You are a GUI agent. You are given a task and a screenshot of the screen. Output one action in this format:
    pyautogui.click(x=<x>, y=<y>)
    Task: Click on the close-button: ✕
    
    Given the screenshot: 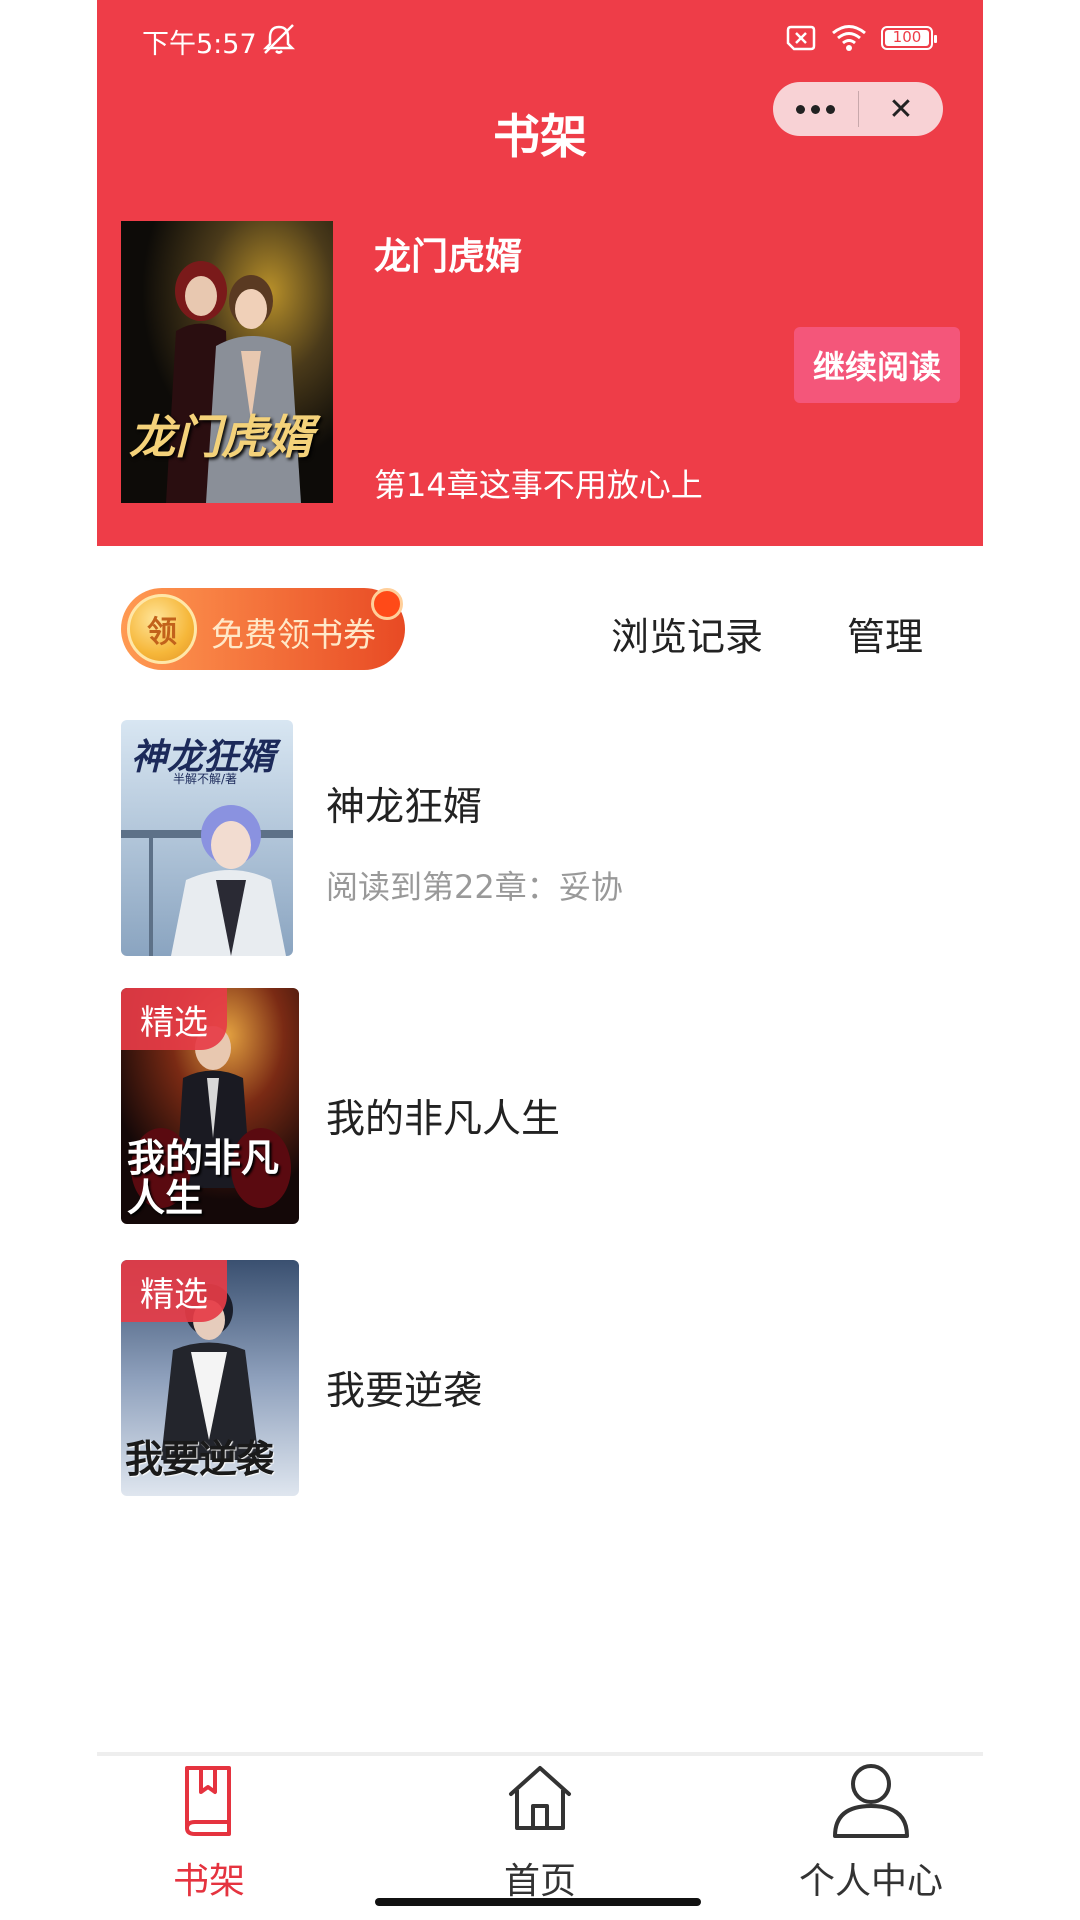 What is the action you would take?
    pyautogui.click(x=901, y=109)
    